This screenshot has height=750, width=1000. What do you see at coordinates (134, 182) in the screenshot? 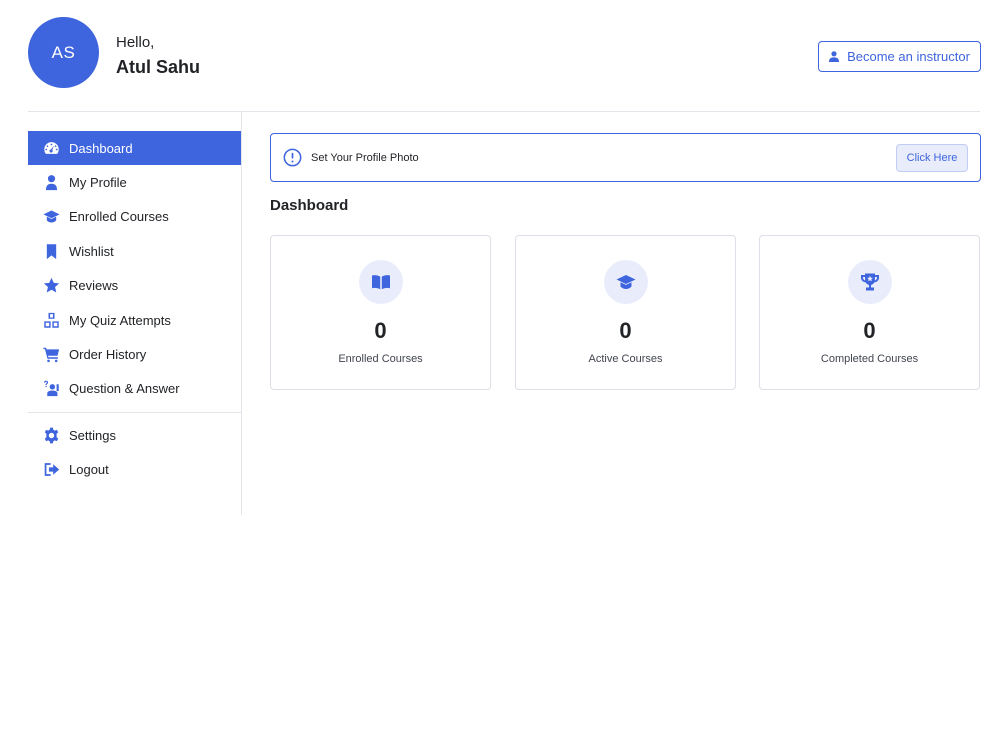
I see `sidebar-item-my-profile: My Profile` at bounding box center [134, 182].